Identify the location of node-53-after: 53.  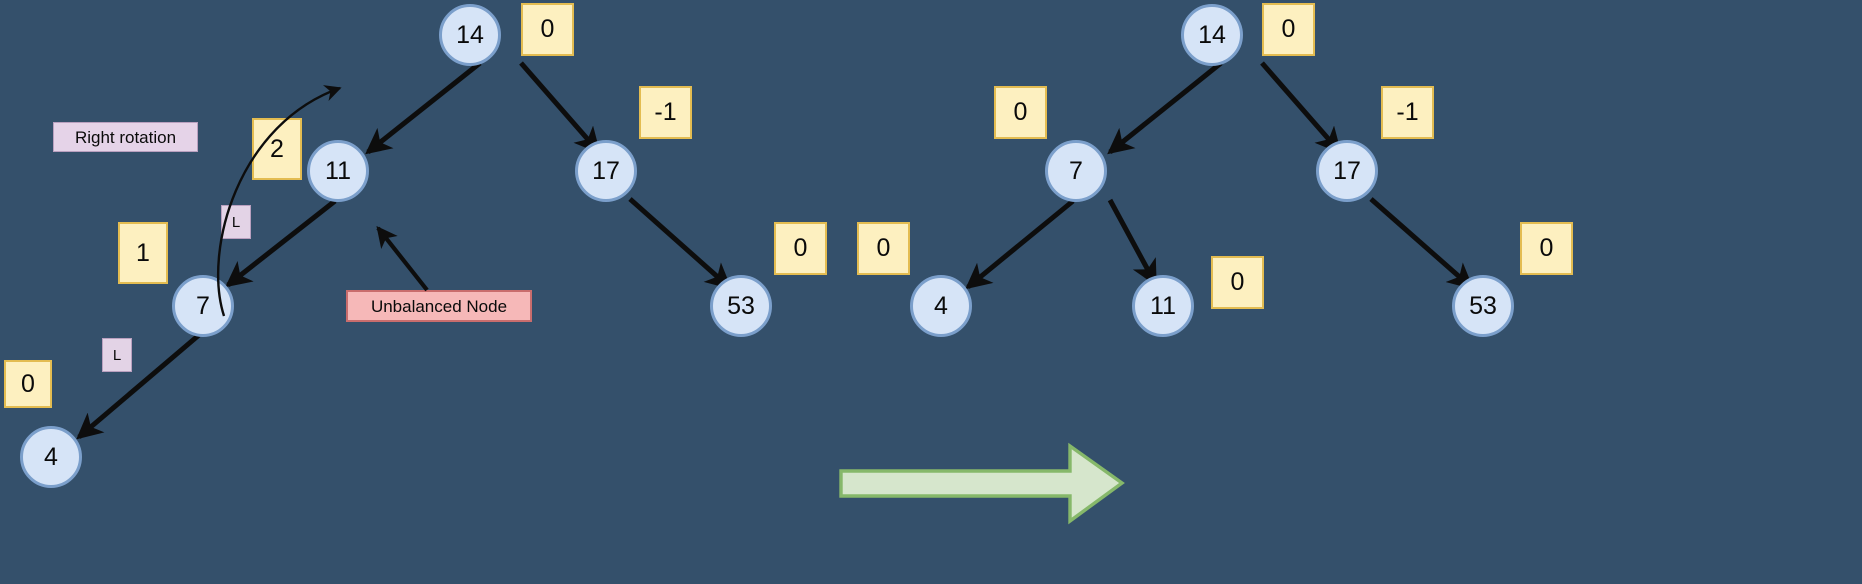
(1483, 306).